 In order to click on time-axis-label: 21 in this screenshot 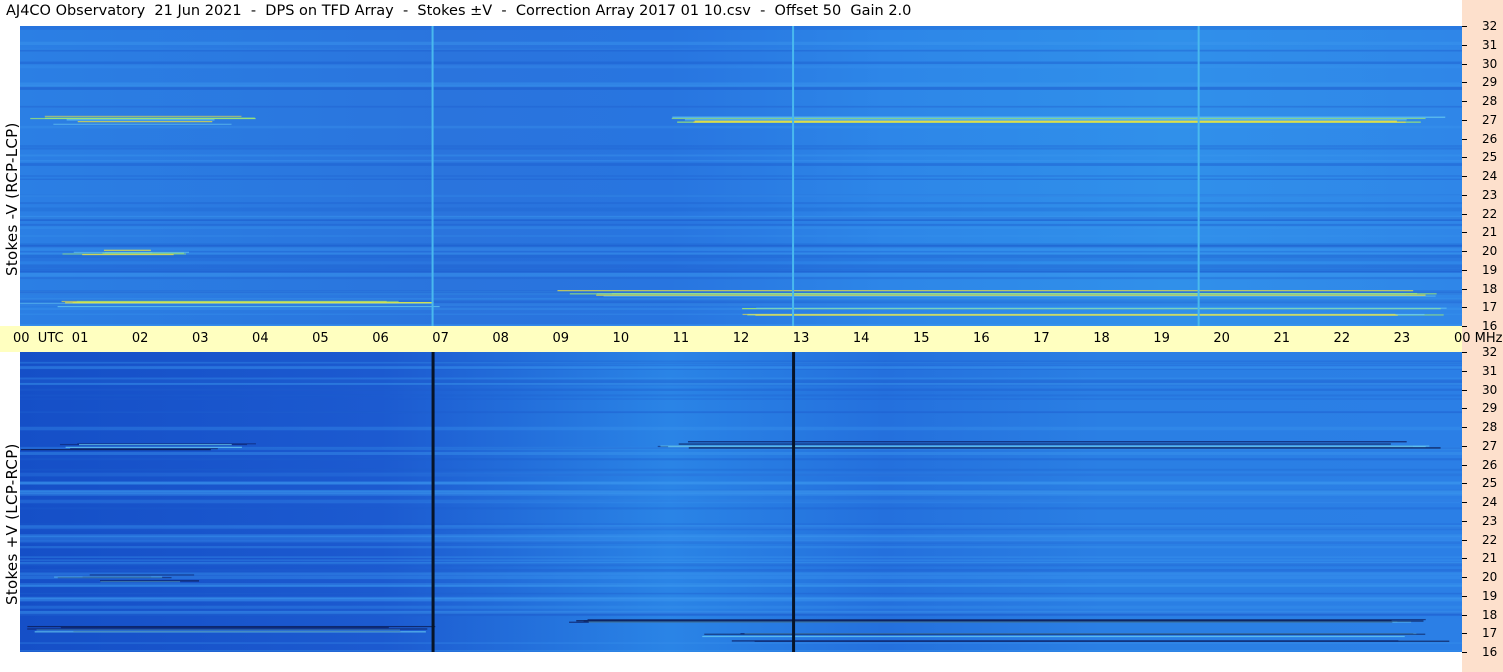, I will do `click(1282, 338)`.